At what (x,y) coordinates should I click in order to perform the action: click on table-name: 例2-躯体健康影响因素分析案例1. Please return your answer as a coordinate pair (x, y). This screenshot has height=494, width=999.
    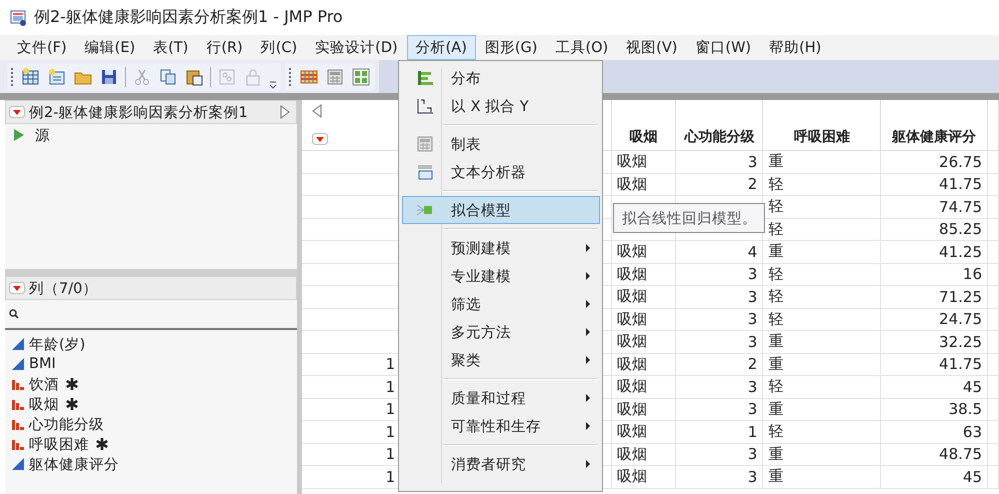
    Looking at the image, I should click on (139, 113).